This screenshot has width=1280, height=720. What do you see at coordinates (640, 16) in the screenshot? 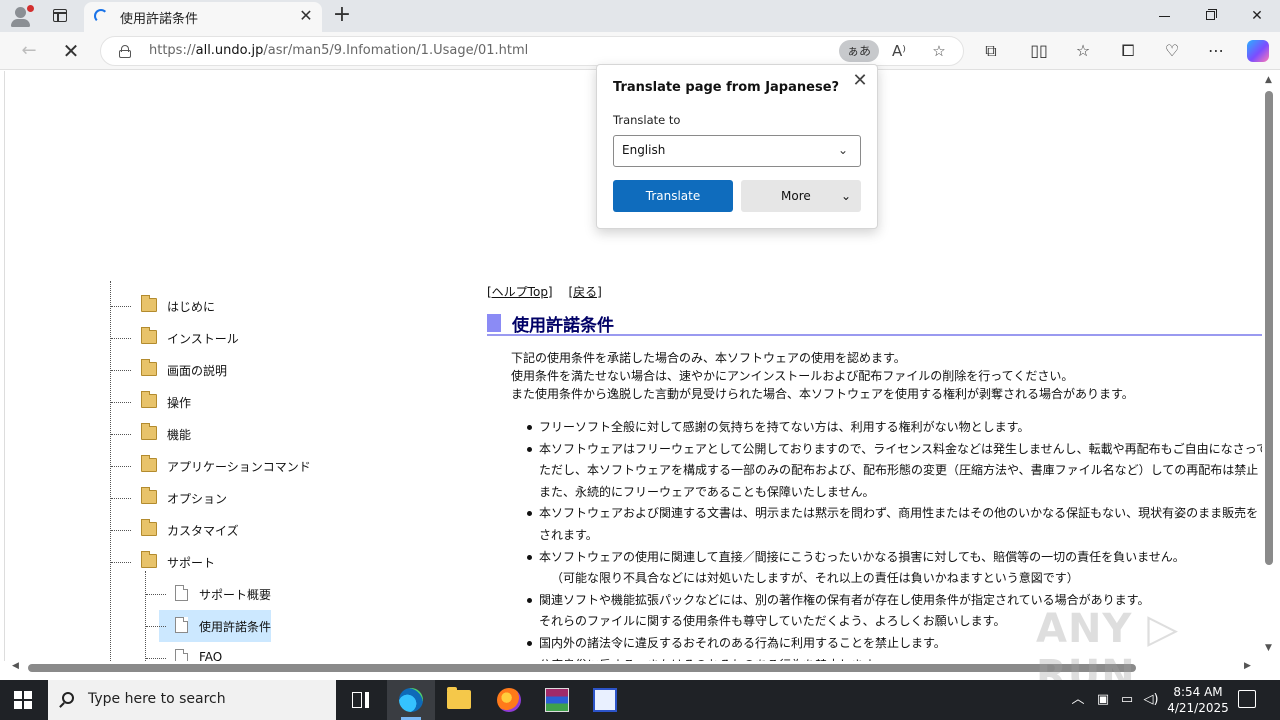
I see `tab-bar: 使用許諾条件 ✕ + ✕` at bounding box center [640, 16].